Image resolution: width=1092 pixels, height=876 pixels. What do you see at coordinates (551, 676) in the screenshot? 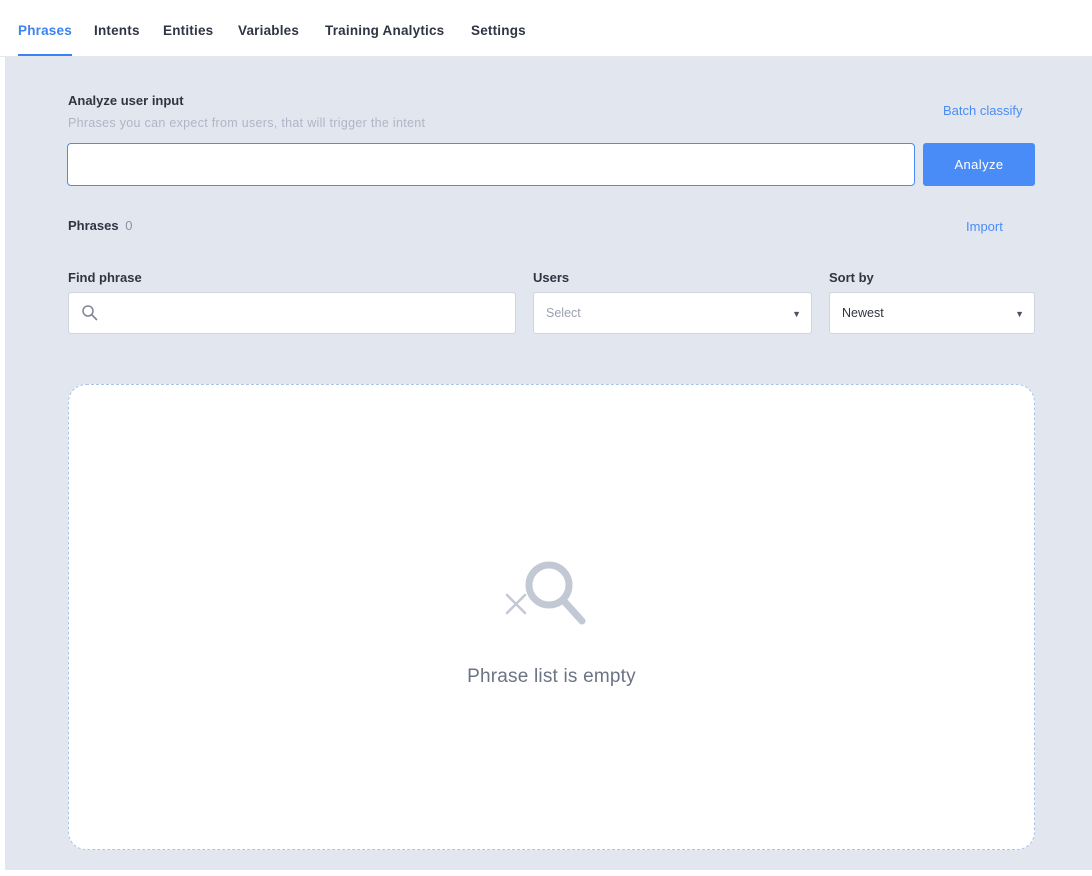
I see `empty-state-text: Phrase list is empty` at bounding box center [551, 676].